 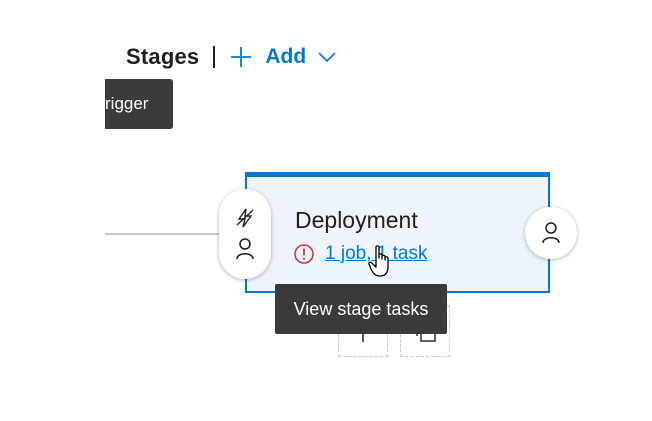 I want to click on stage-name: Deployment, so click(x=356, y=220).